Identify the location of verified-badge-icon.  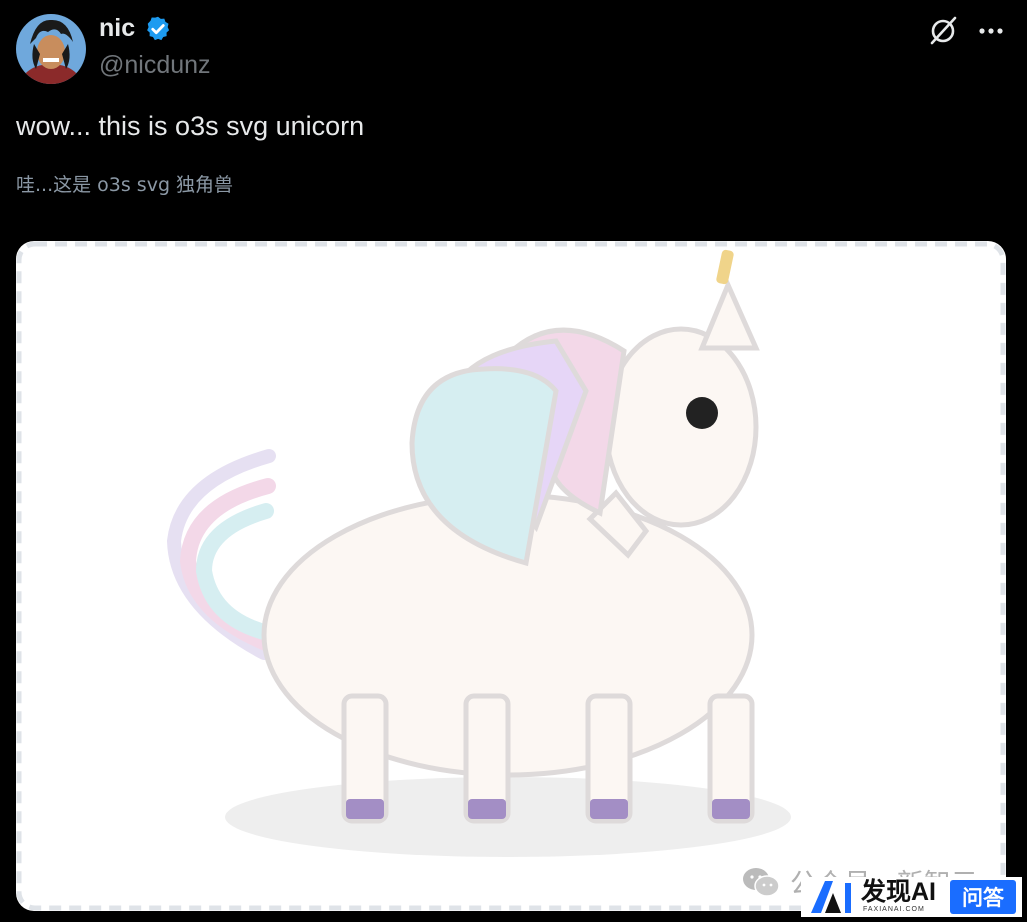
(158, 28).